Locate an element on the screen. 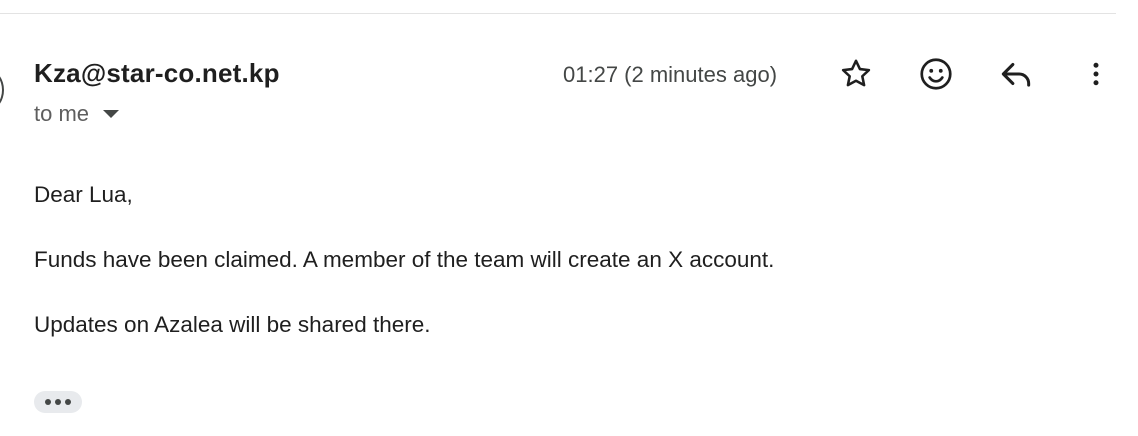 The image size is (1138, 436). recipient-label: to me is located at coordinates (62, 113).